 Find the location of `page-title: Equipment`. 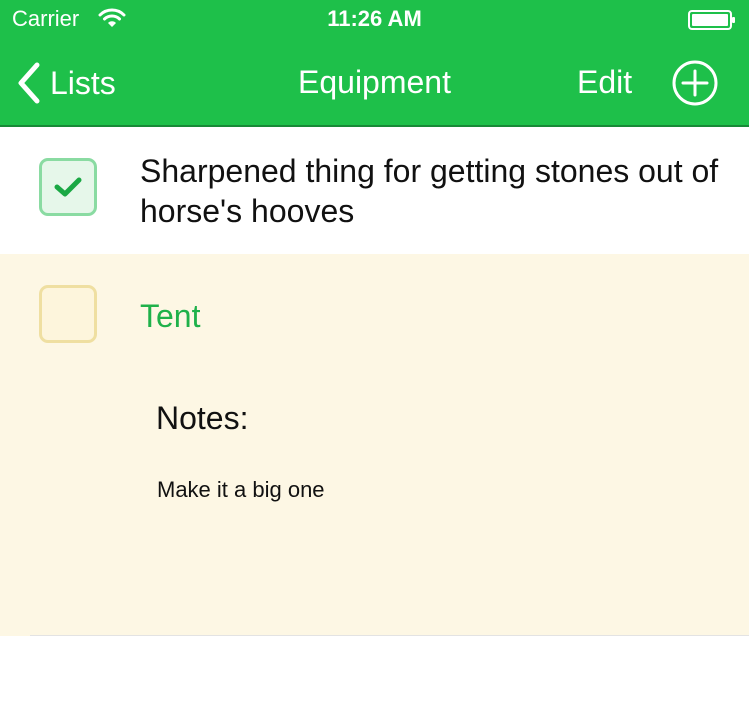

page-title: Equipment is located at coordinates (374, 82).